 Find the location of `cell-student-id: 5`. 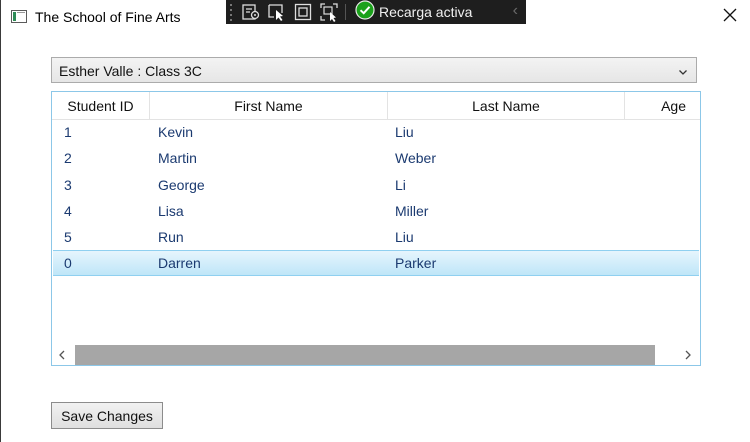

cell-student-id: 5 is located at coordinates (68, 237).